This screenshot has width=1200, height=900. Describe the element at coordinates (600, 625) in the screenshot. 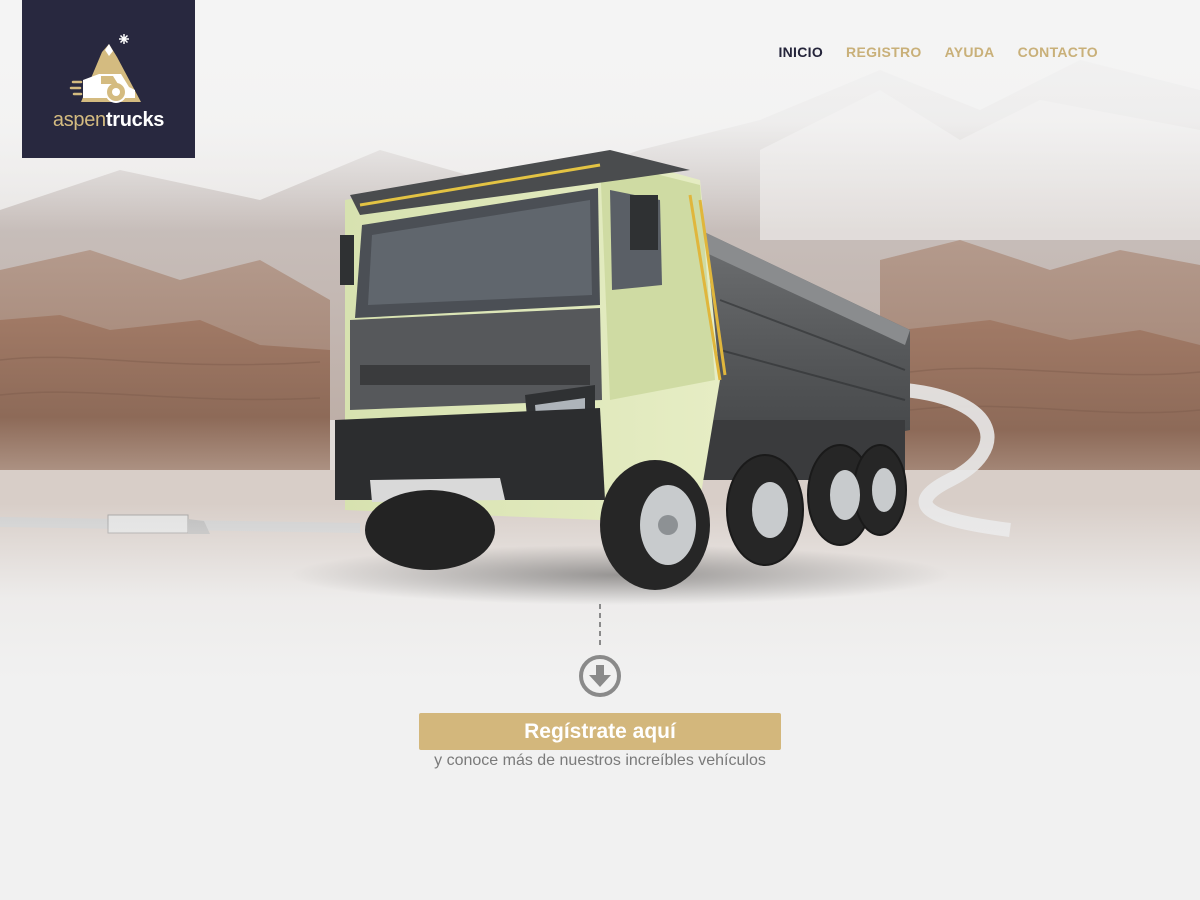

I see `dashed-connector` at that location.